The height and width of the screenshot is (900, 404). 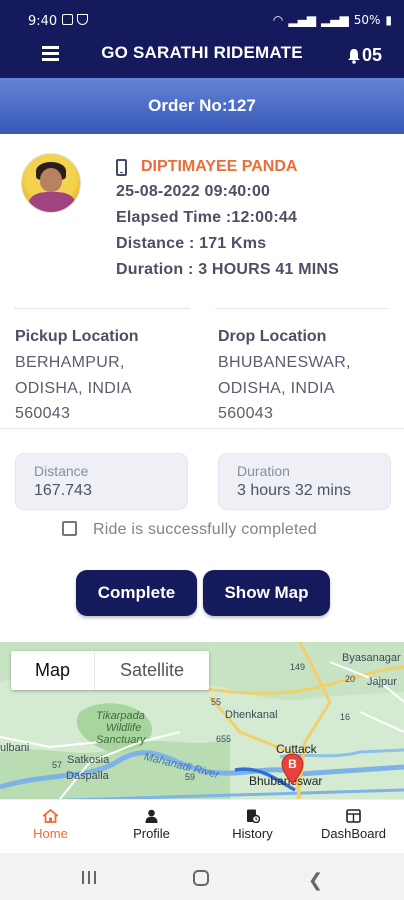 What do you see at coordinates (207, 217) in the screenshot?
I see `elapsed-time: Elapsed Time :12:00:44` at bounding box center [207, 217].